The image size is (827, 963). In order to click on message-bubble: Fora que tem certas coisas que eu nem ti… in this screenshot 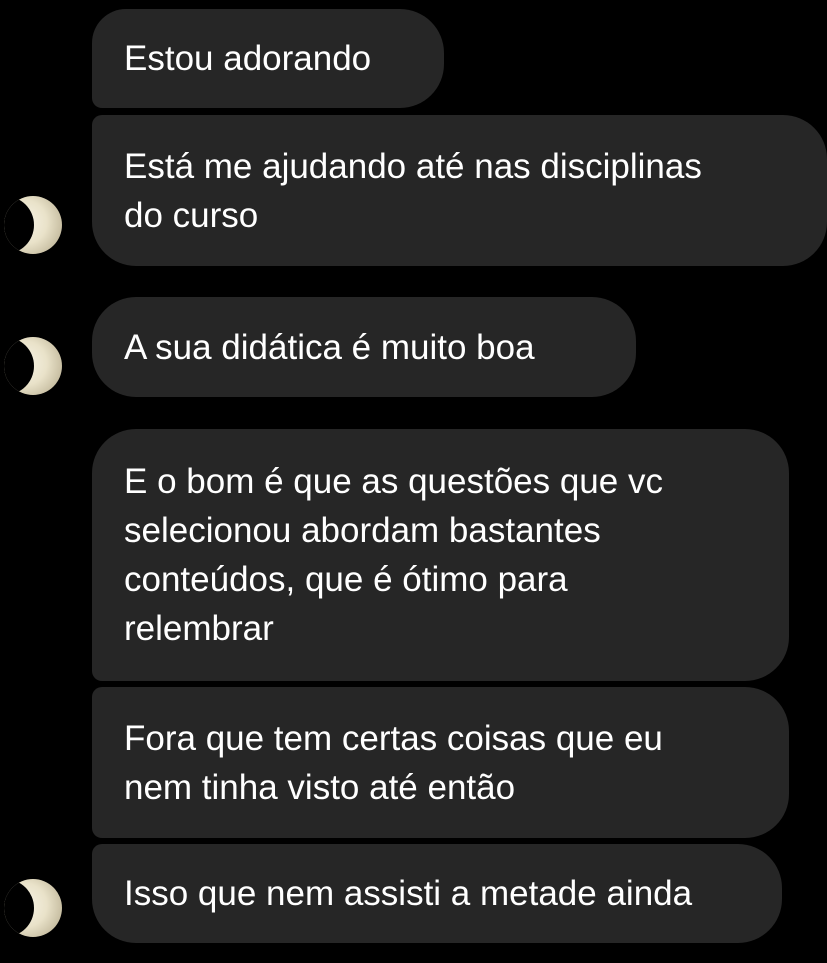, I will do `click(440, 762)`.